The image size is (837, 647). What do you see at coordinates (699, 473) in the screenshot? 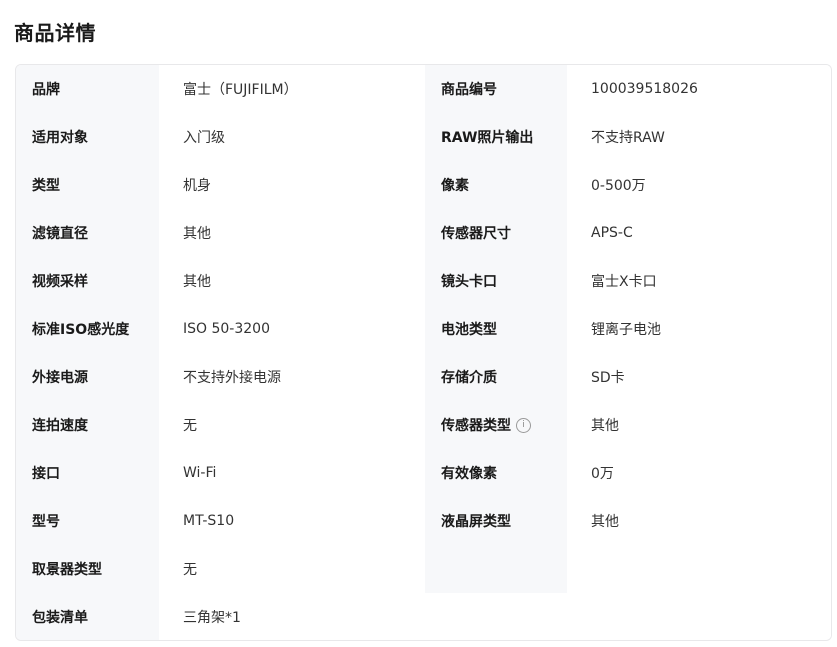
I see `spec-value: 0万` at bounding box center [699, 473].